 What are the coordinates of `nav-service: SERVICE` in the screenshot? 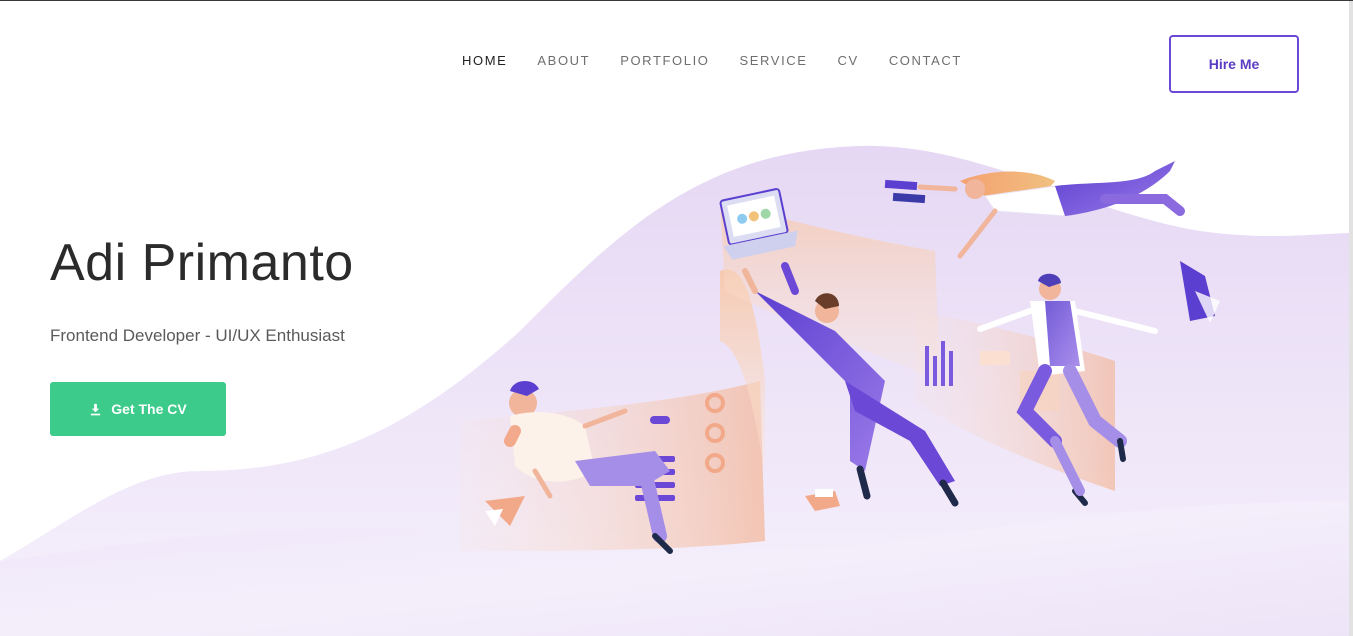 It's located at (774, 60).